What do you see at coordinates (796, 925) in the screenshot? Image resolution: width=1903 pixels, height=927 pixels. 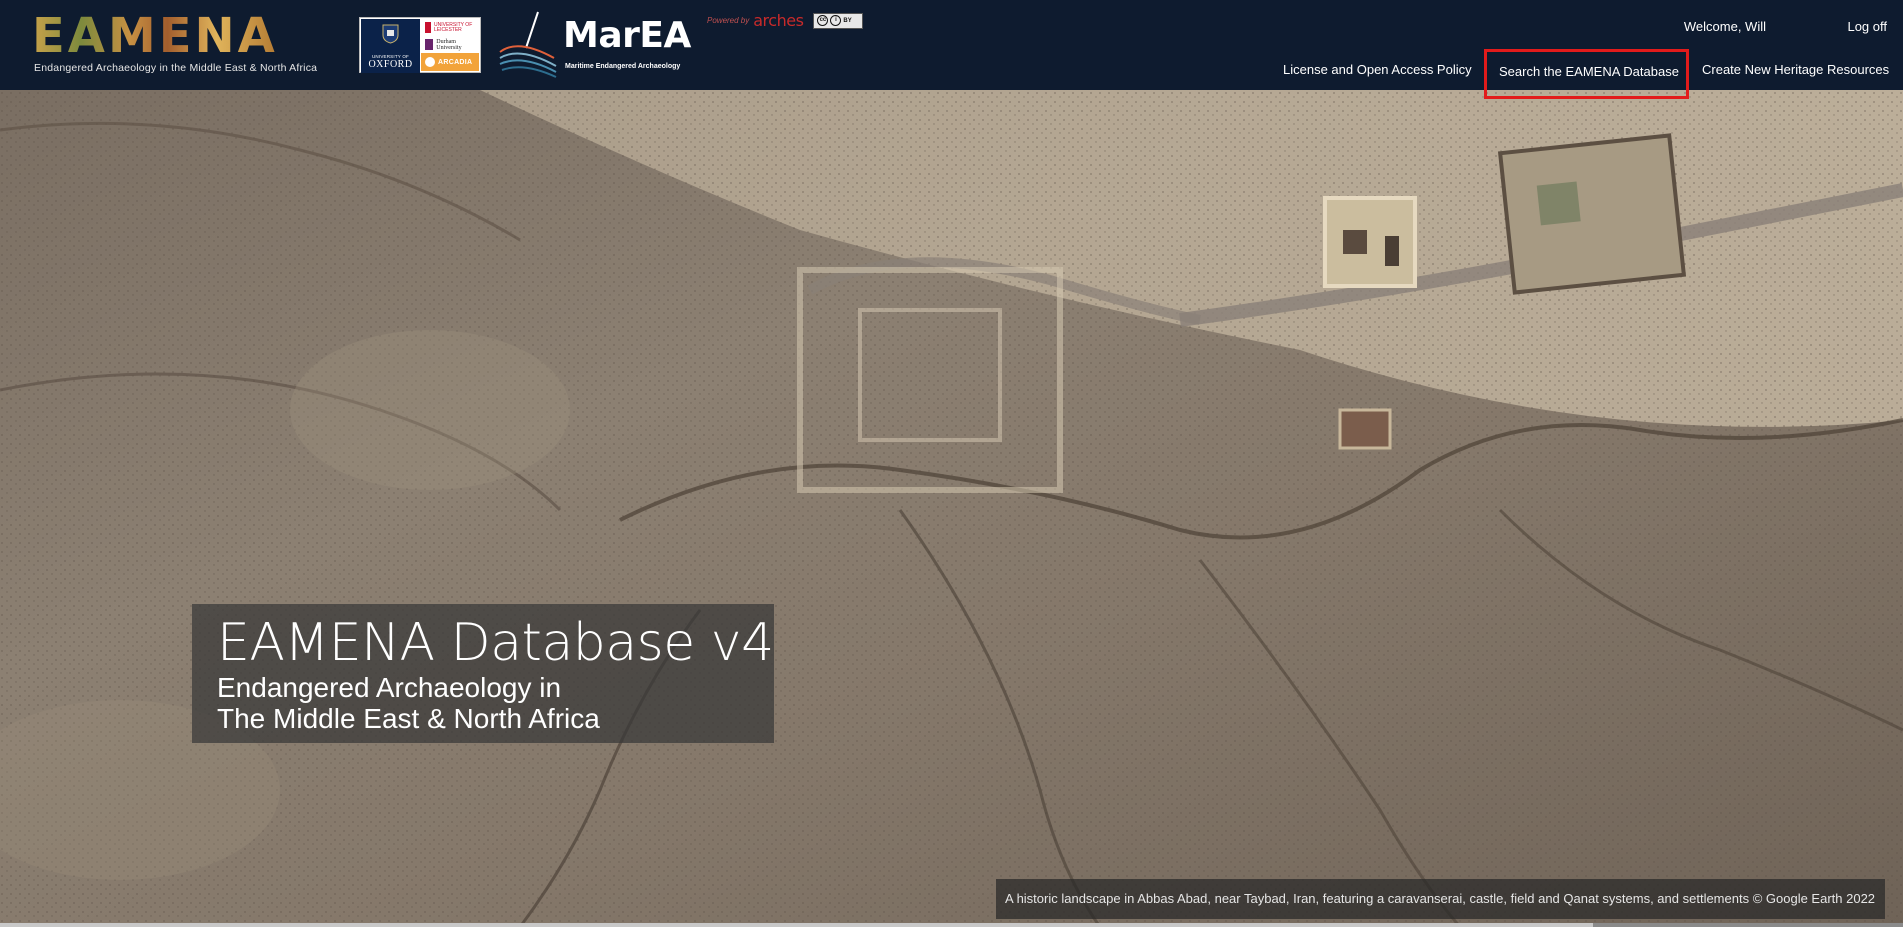 I see `scrollbar-thumb` at bounding box center [796, 925].